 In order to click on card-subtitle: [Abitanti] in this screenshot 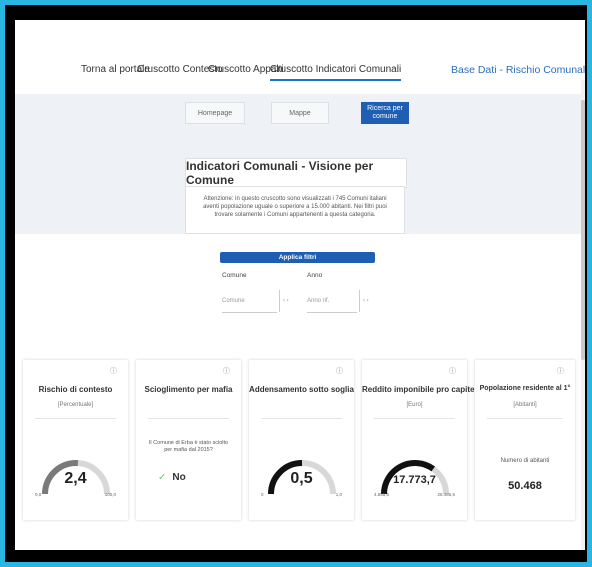, I will do `click(525, 405)`.